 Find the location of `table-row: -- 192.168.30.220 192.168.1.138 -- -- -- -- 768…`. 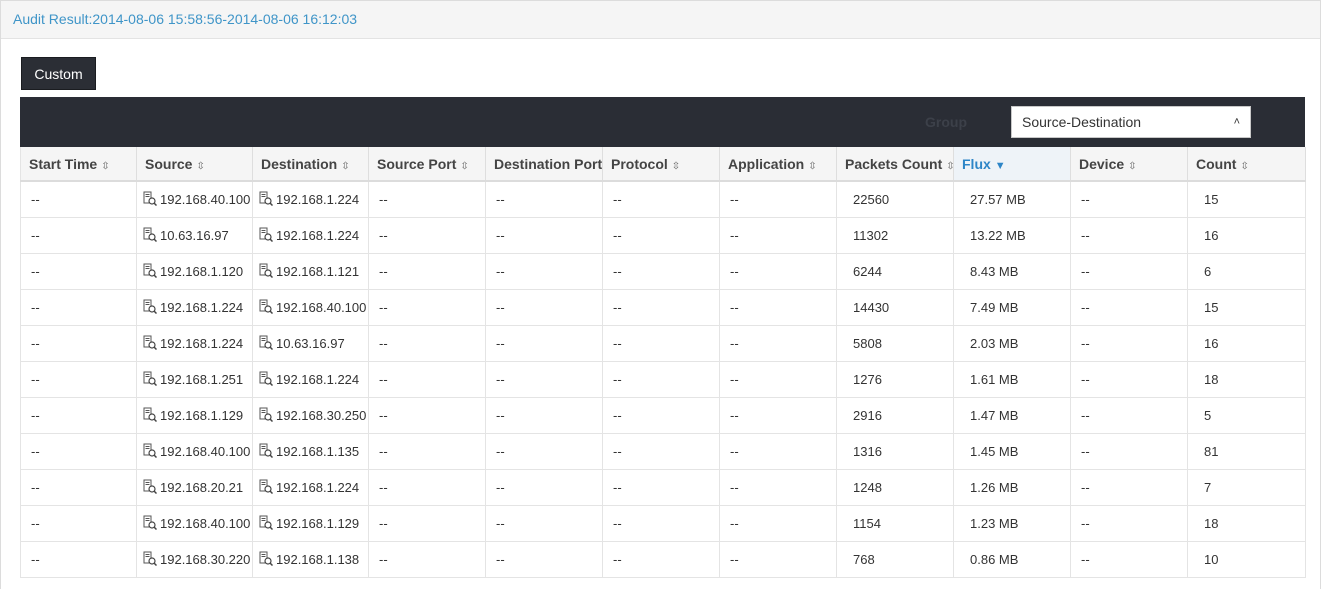

table-row: -- 192.168.30.220 192.168.1.138 -- -- -- -- 768… is located at coordinates (663, 559).